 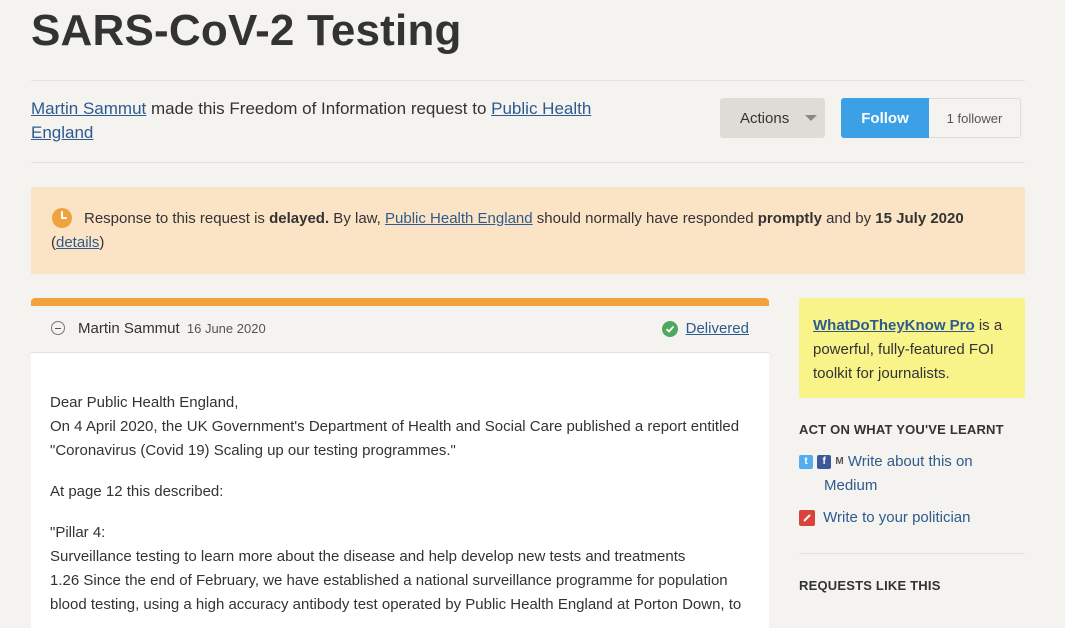 I want to click on write-politician-link: Write to your politician, so click(x=884, y=518).